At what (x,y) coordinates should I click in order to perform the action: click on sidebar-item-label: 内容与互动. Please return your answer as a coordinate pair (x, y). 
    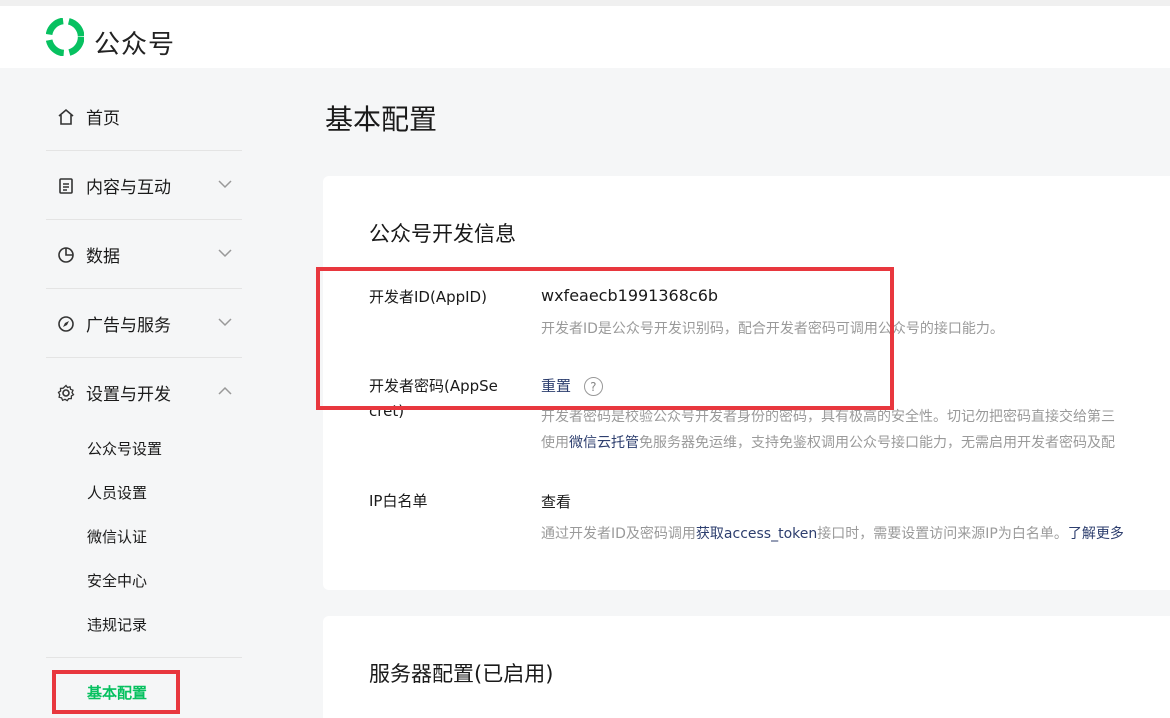
    Looking at the image, I should click on (128, 188).